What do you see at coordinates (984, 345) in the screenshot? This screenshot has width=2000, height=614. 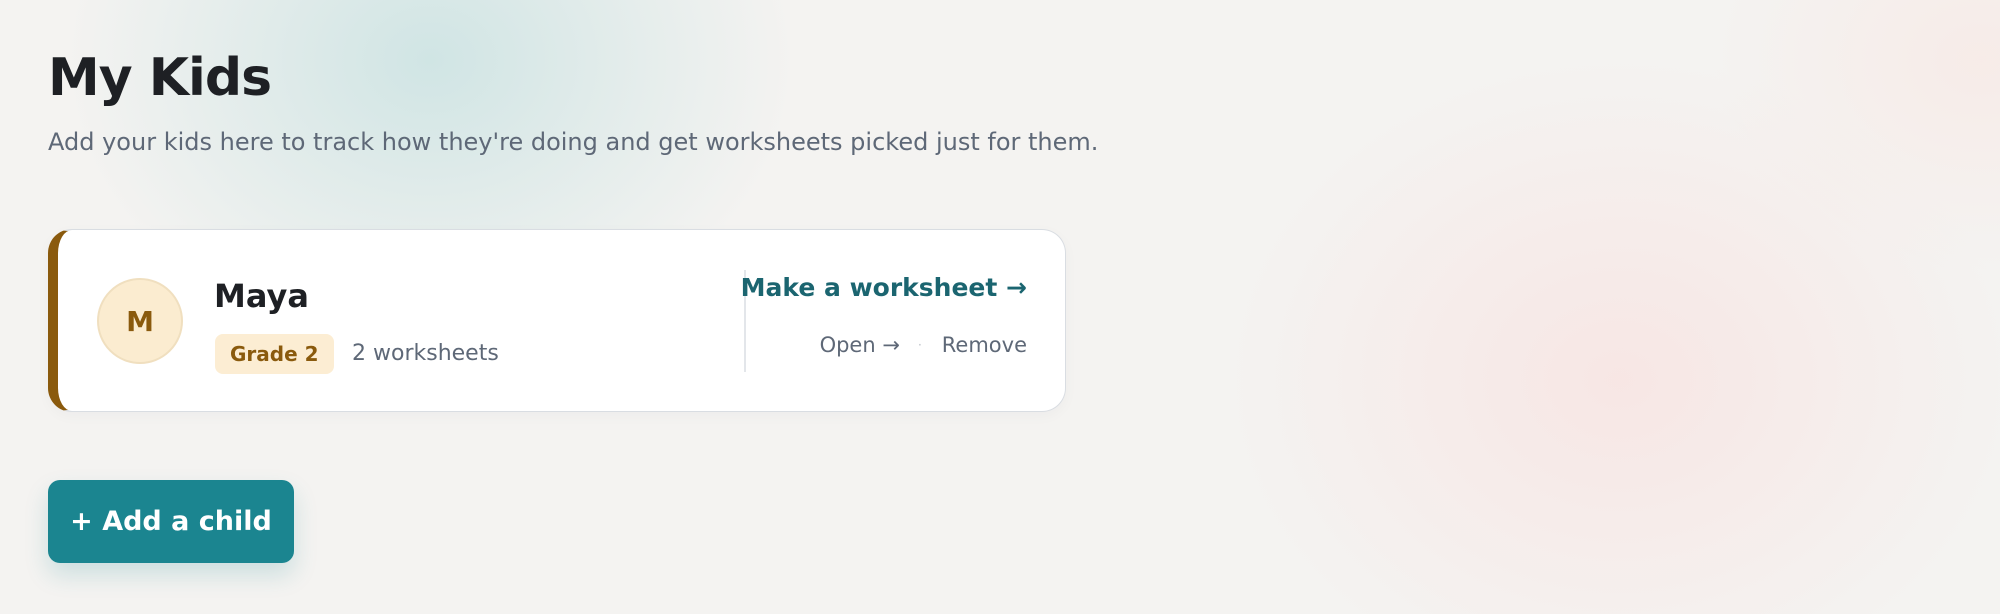 I see `remove-link: Remove` at bounding box center [984, 345].